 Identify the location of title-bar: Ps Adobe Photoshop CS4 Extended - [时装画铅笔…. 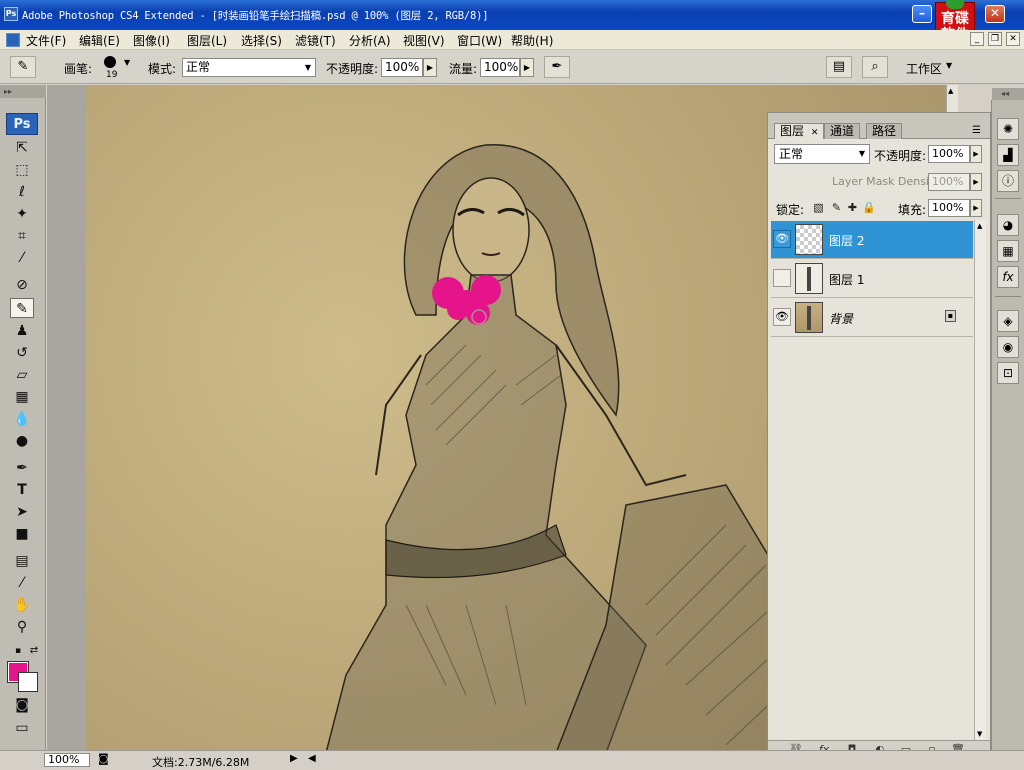
(512, 23).